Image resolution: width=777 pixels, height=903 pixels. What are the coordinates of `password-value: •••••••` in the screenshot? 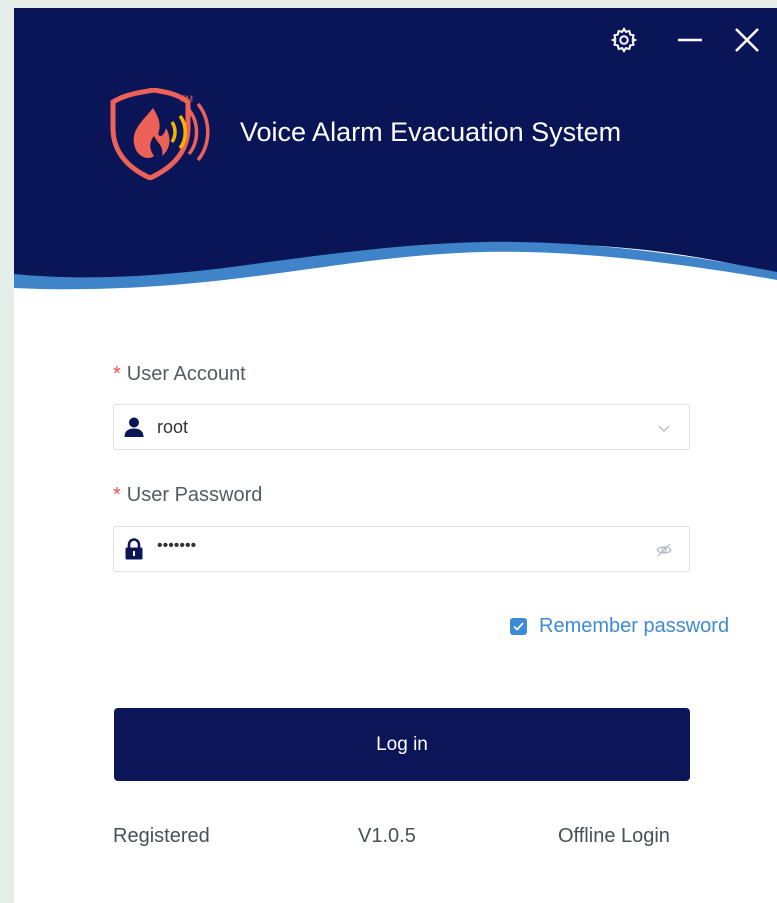 It's located at (177, 545).